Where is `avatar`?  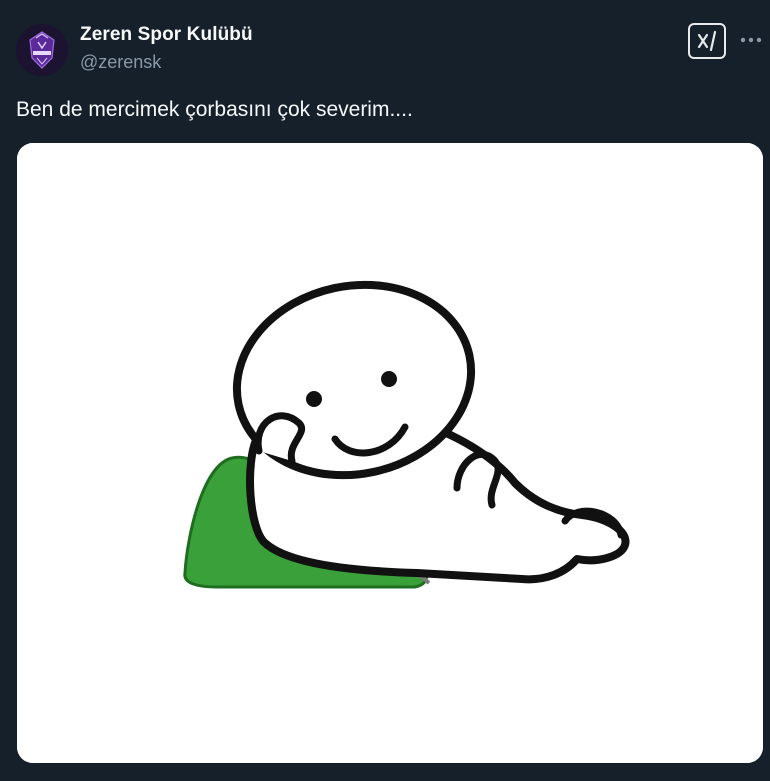
avatar is located at coordinates (42, 50).